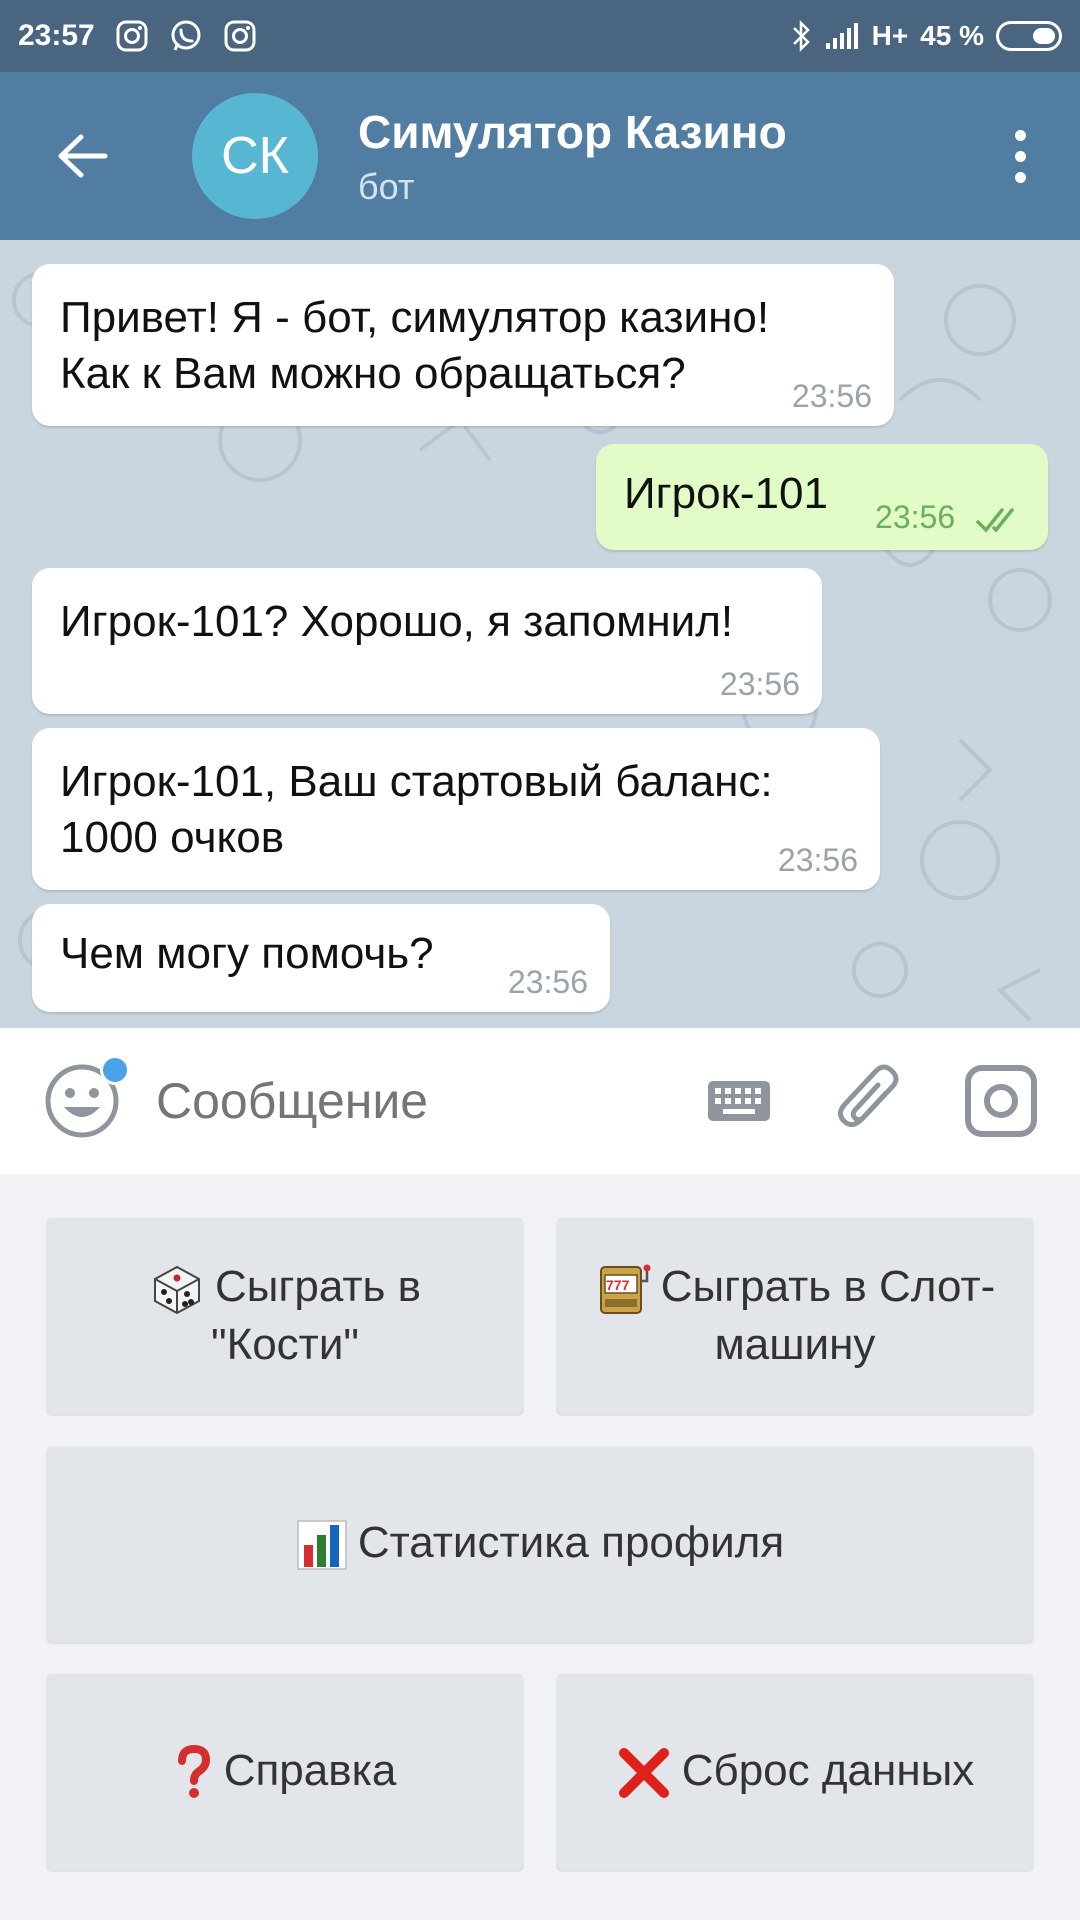 This screenshot has height=1920, width=1080. I want to click on button-label: Сброс данных, so click(795, 1772).